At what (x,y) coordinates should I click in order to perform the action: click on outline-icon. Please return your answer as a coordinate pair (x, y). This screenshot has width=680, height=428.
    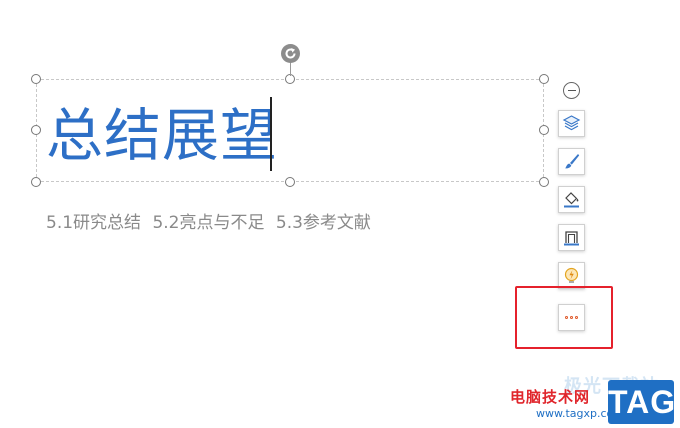
    Looking at the image, I should click on (571, 238).